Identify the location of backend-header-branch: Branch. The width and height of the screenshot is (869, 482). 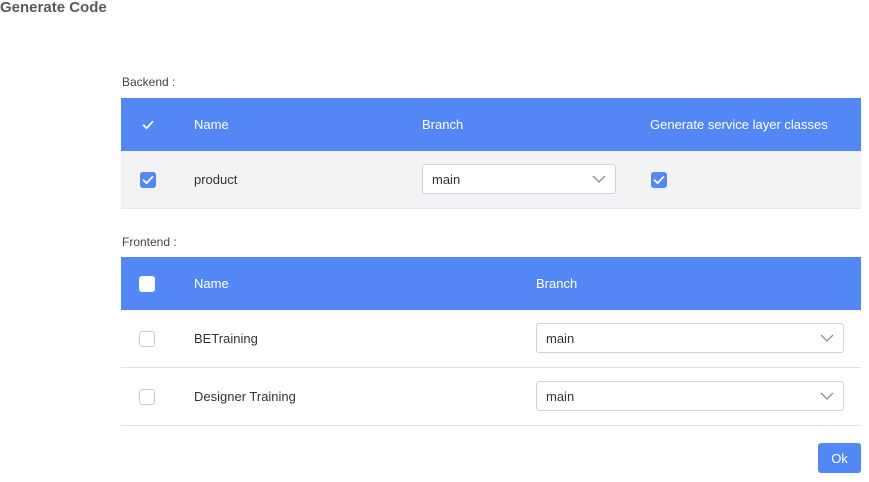
(443, 124).